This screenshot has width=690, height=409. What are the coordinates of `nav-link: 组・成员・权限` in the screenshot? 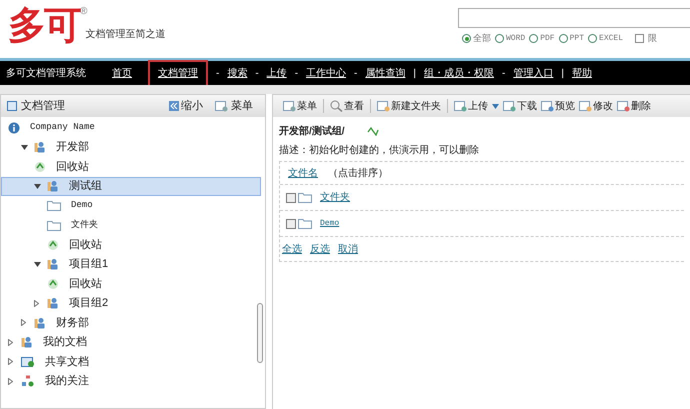 It's located at (459, 73).